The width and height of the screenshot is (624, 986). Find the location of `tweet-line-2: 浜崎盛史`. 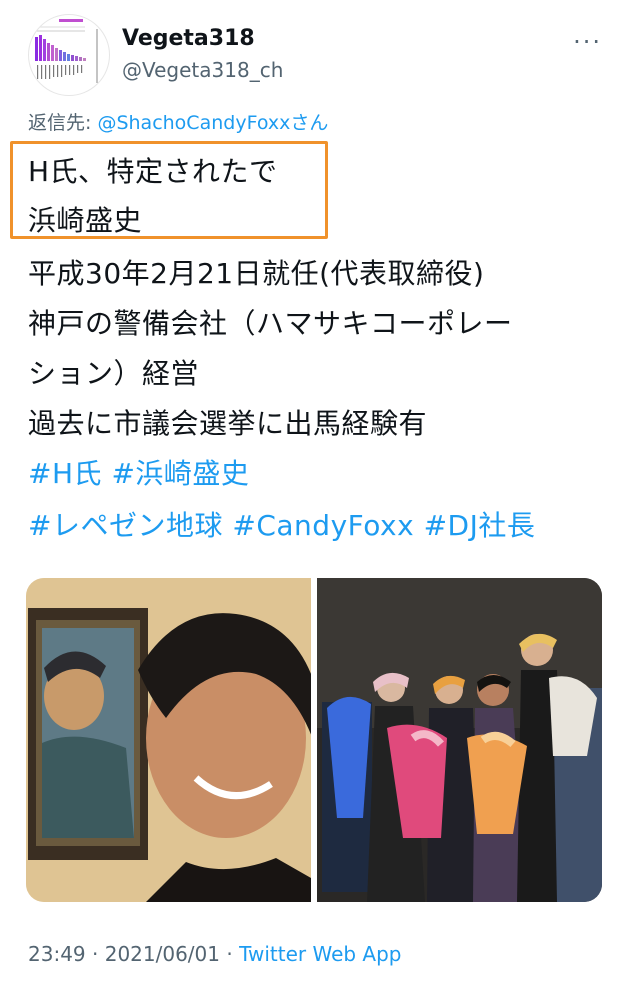

tweet-line-2: 浜崎盛史 is located at coordinates (85, 220).